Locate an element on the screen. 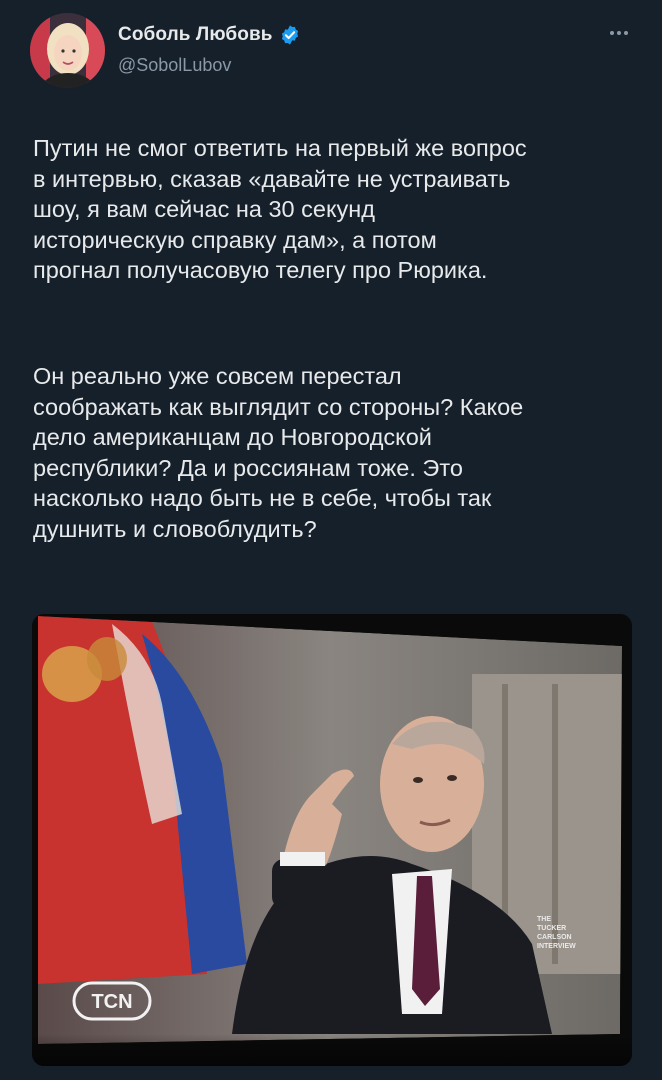 The image size is (662, 1080). more-options-icon is located at coordinates (619, 33).